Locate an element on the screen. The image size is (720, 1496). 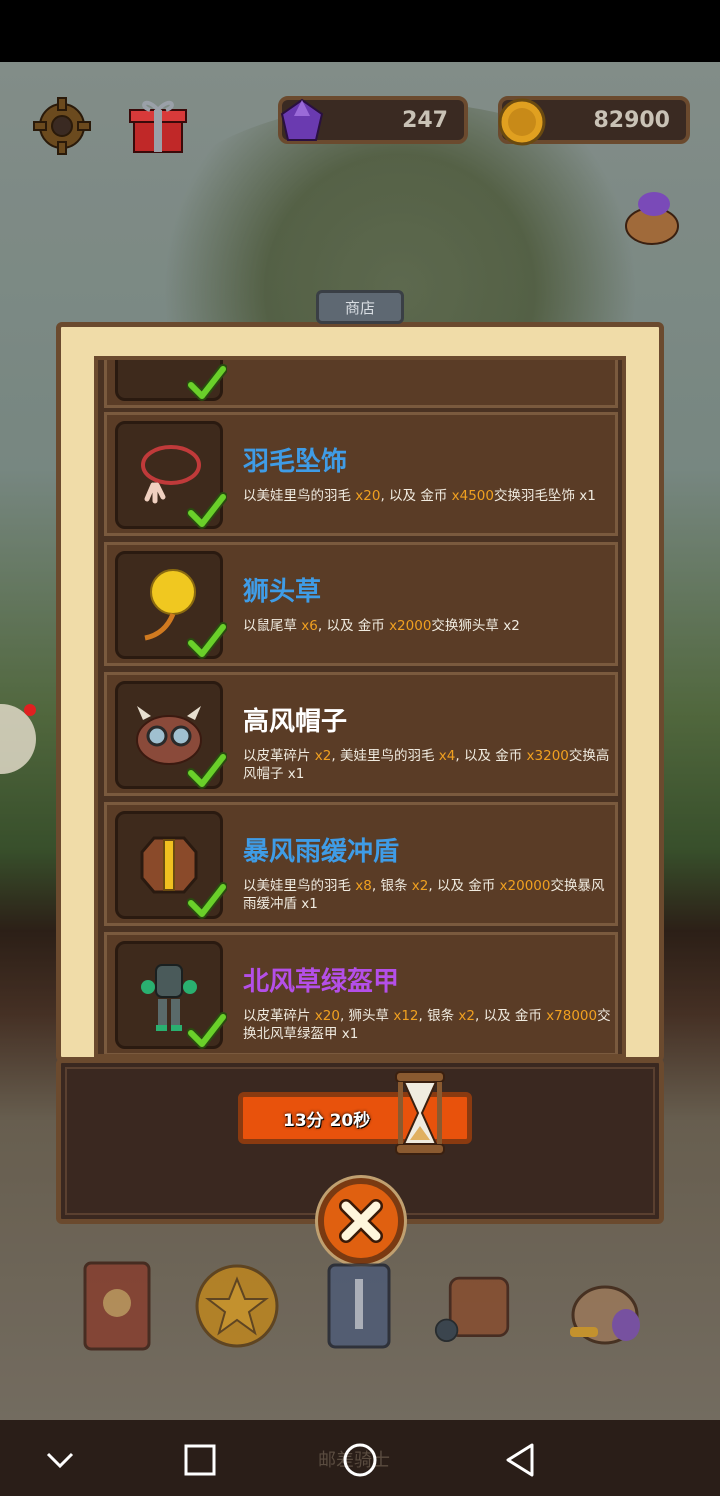
notification-dot is located at coordinates (30, 710).